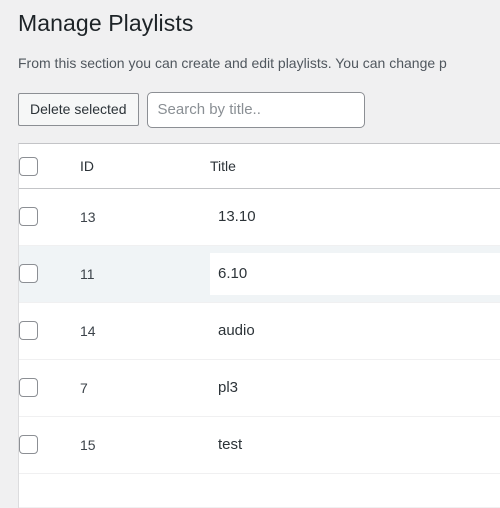 This screenshot has width=500, height=508. What do you see at coordinates (78, 110) in the screenshot?
I see `delete-selected-button: Delete selected` at bounding box center [78, 110].